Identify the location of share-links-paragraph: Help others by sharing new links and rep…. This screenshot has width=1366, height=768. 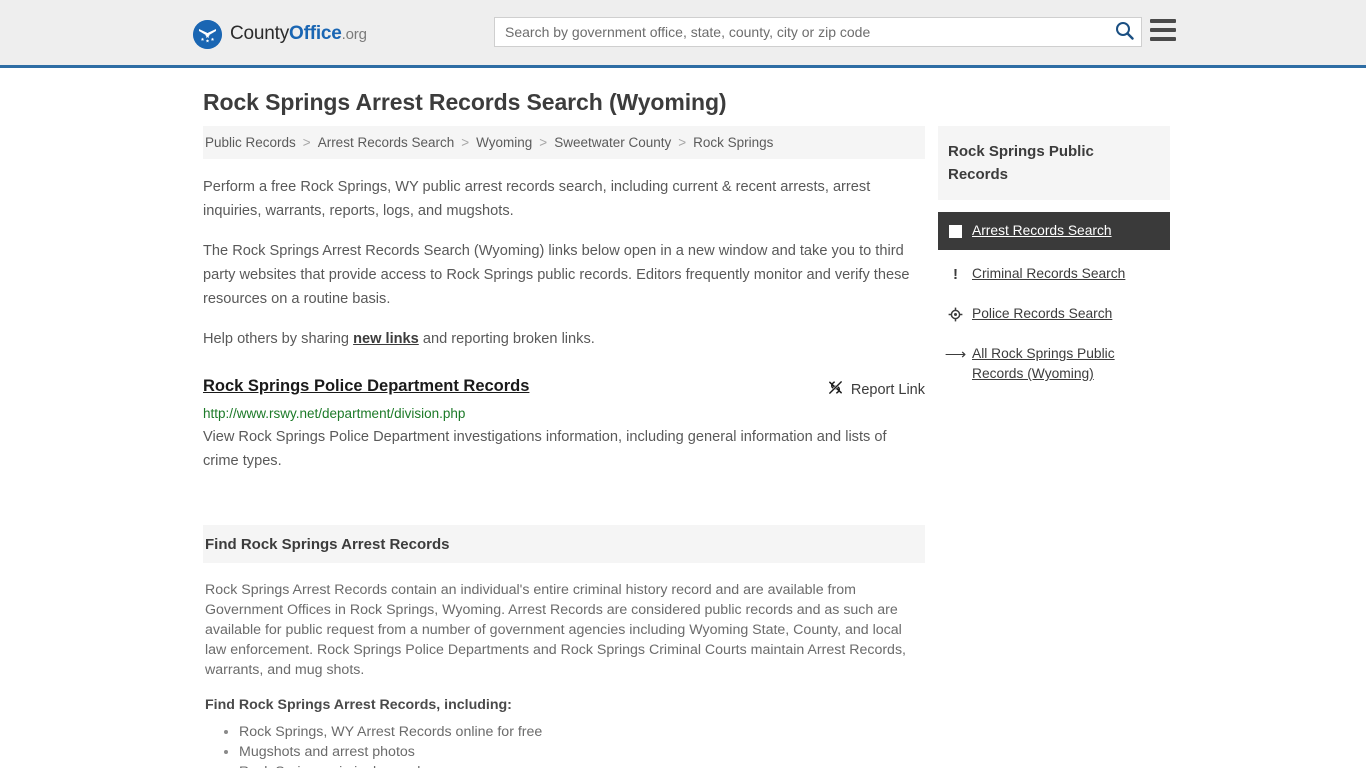
(564, 339).